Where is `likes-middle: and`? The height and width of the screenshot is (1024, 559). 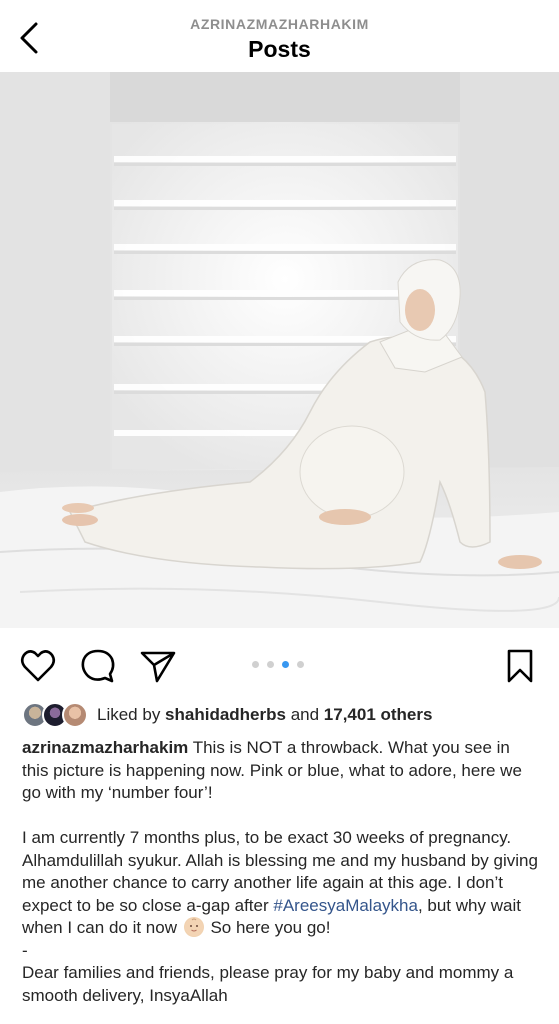 likes-middle: and is located at coordinates (304, 714).